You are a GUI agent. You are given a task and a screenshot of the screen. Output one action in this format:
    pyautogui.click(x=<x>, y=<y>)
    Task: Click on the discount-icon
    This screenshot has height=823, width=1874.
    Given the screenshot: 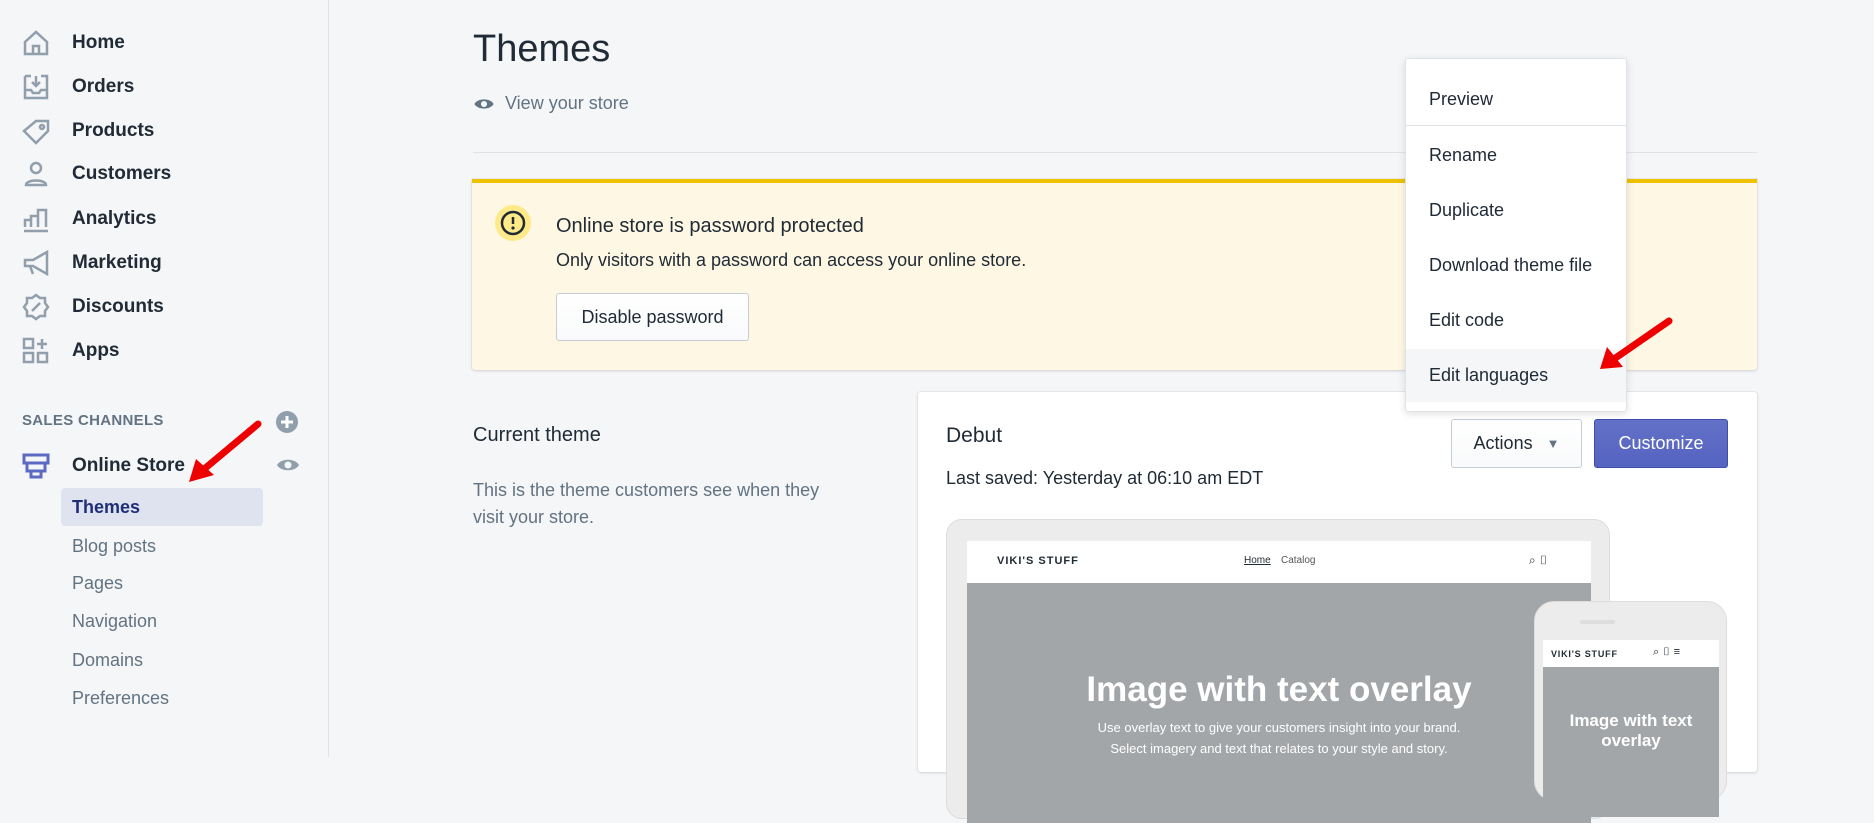 What is the action you would take?
    pyautogui.click(x=36, y=307)
    